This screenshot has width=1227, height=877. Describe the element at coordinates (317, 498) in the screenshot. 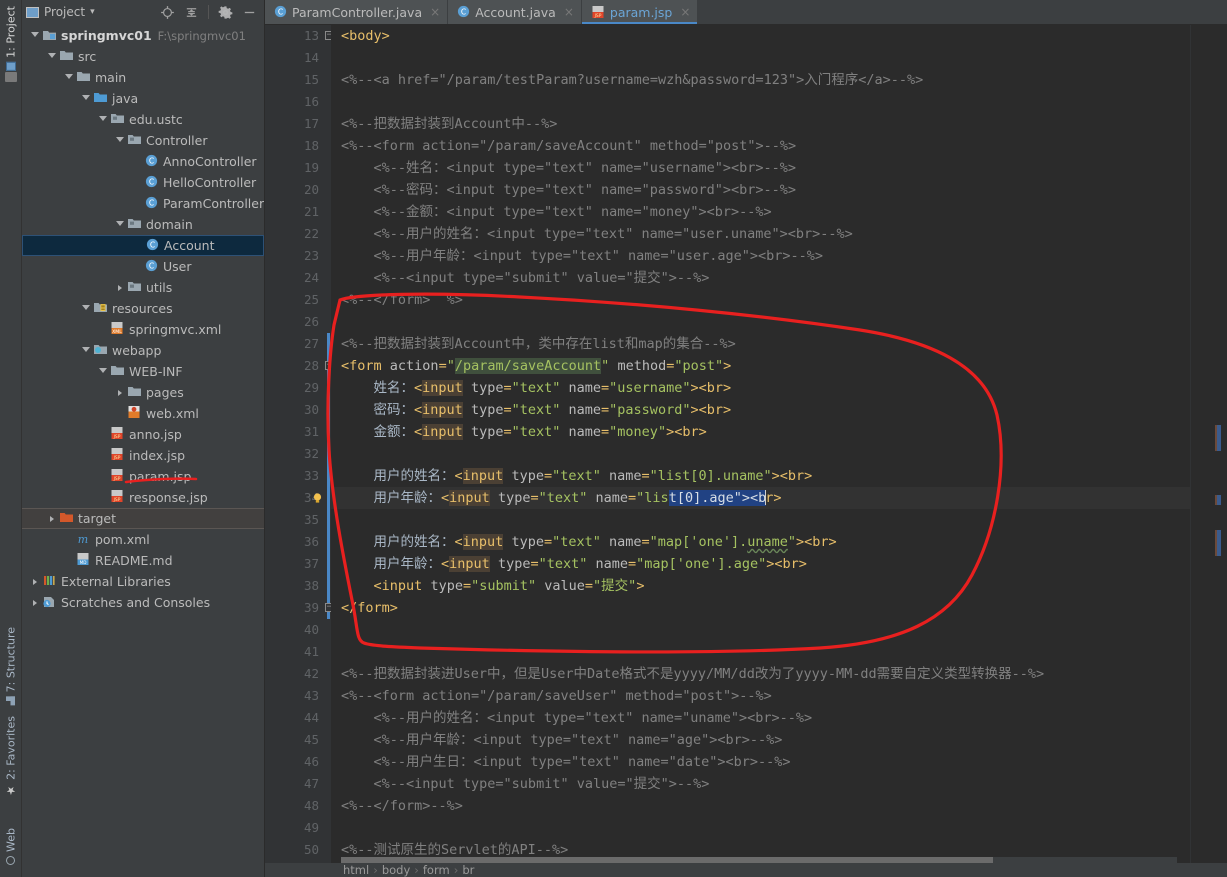

I see `intention-bulb-icon` at that location.